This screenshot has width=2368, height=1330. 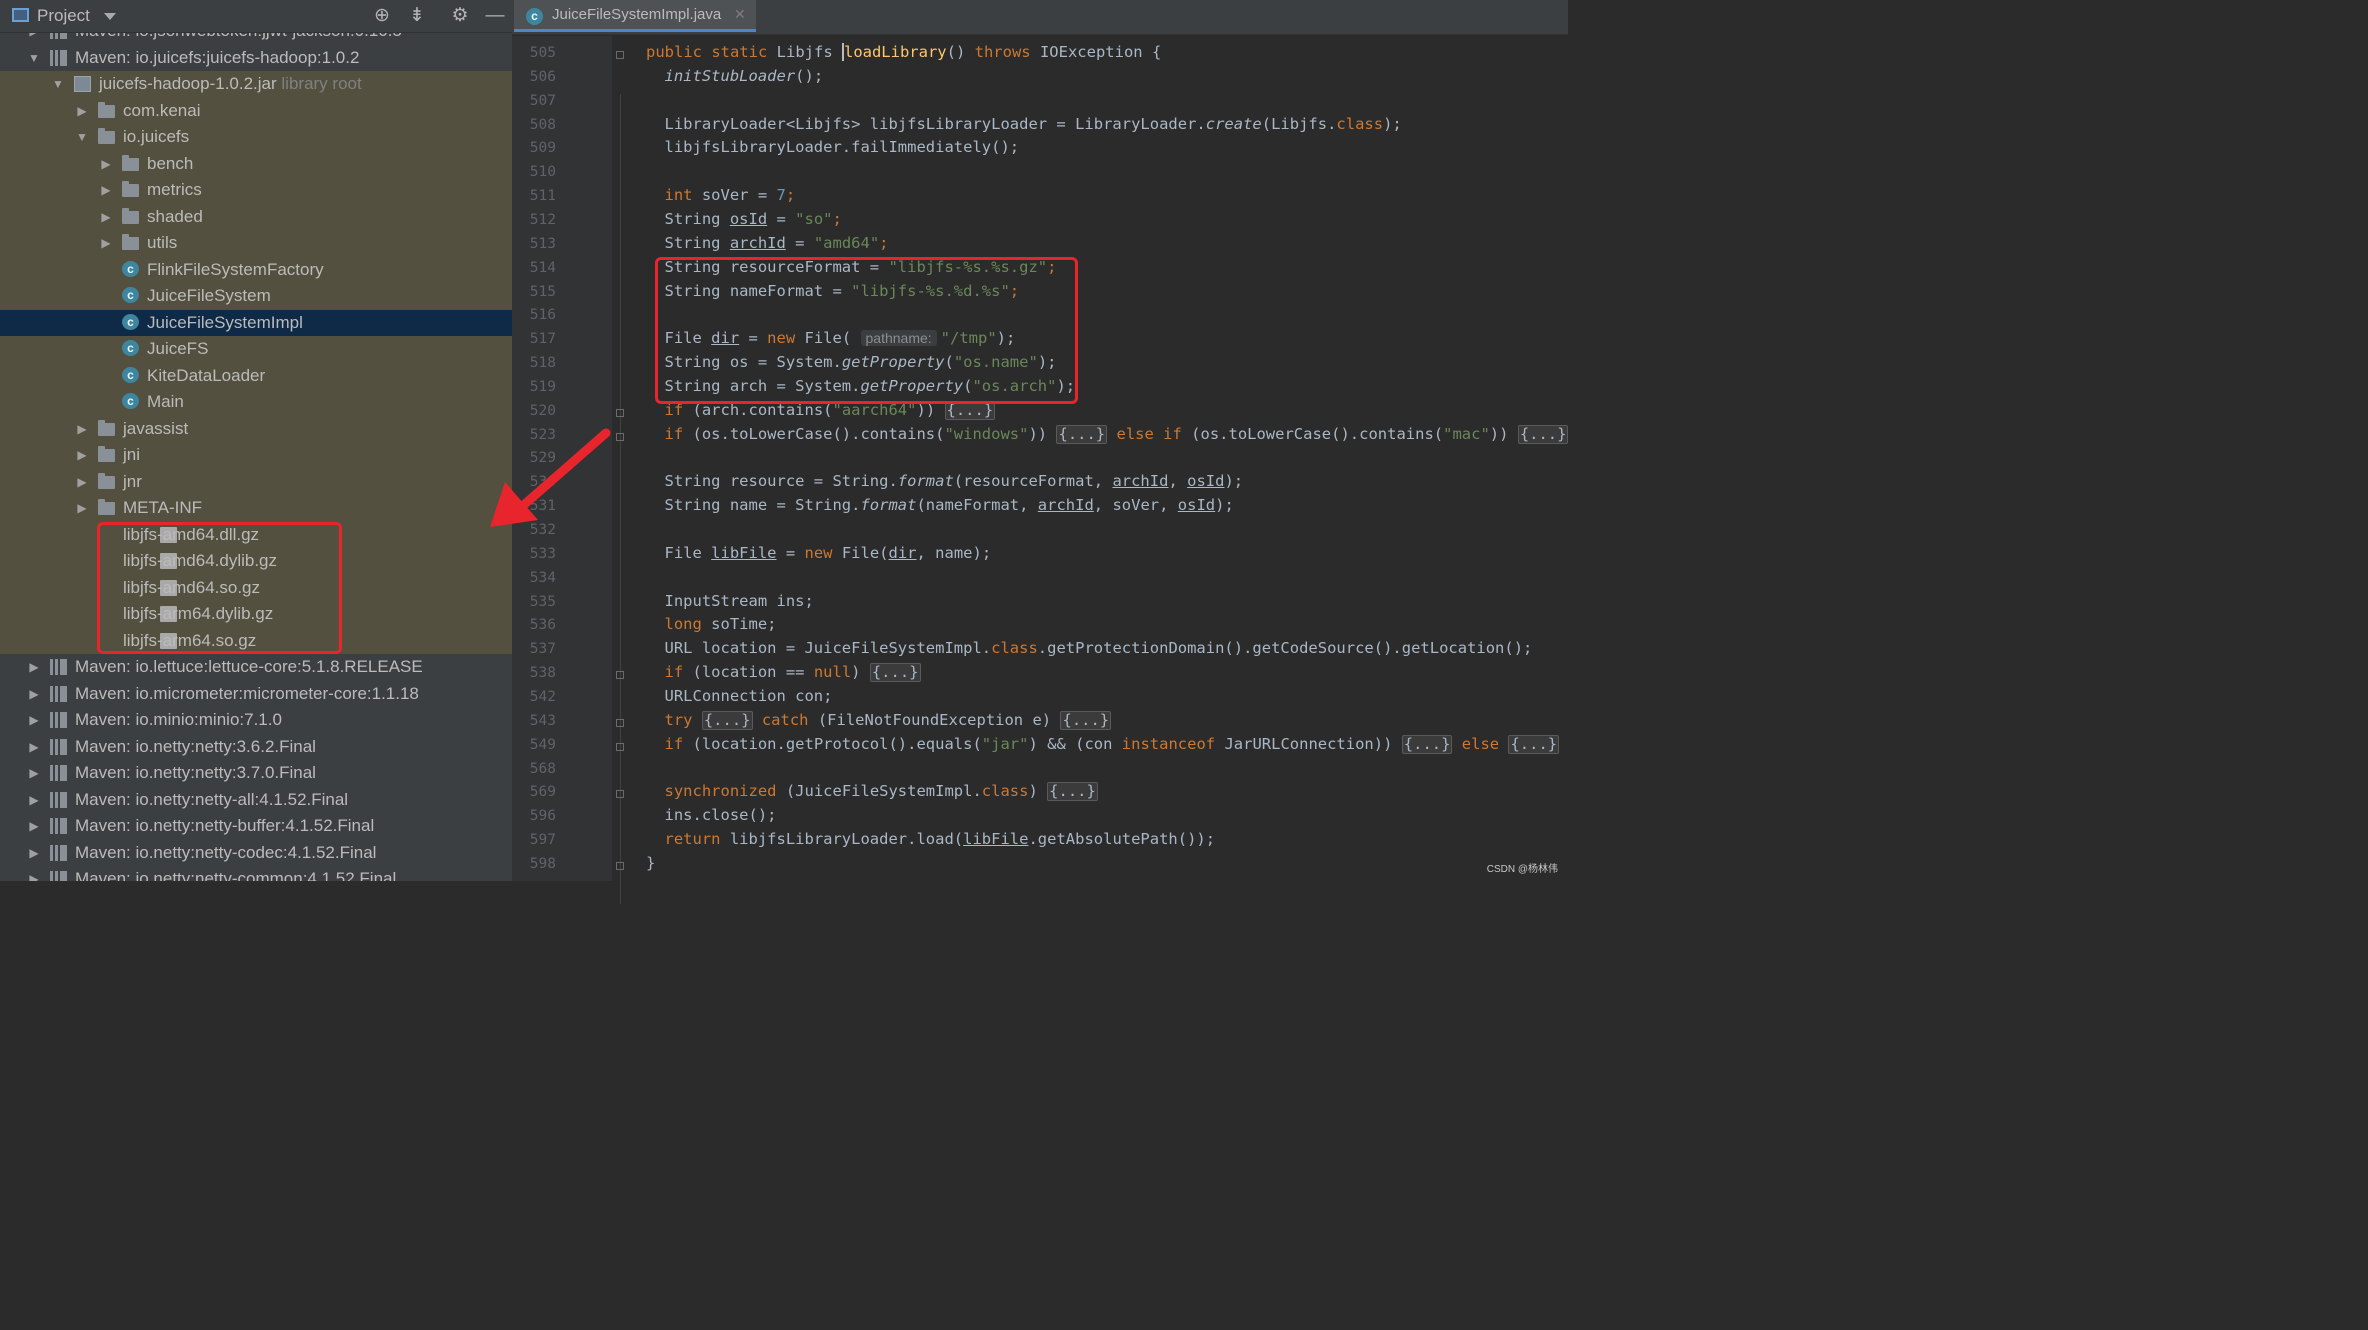 I want to click on arrow-shaft, so click(x=562, y=471).